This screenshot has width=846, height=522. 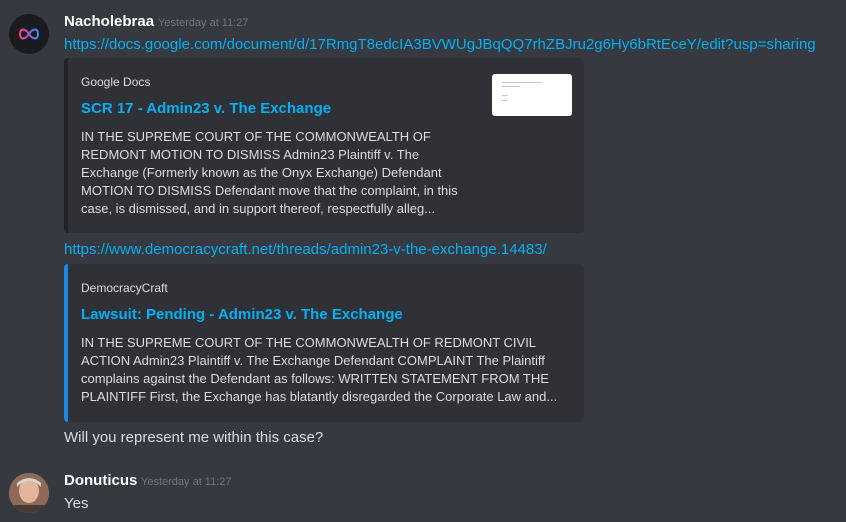 What do you see at coordinates (100, 480) in the screenshot?
I see `username: Donuticus` at bounding box center [100, 480].